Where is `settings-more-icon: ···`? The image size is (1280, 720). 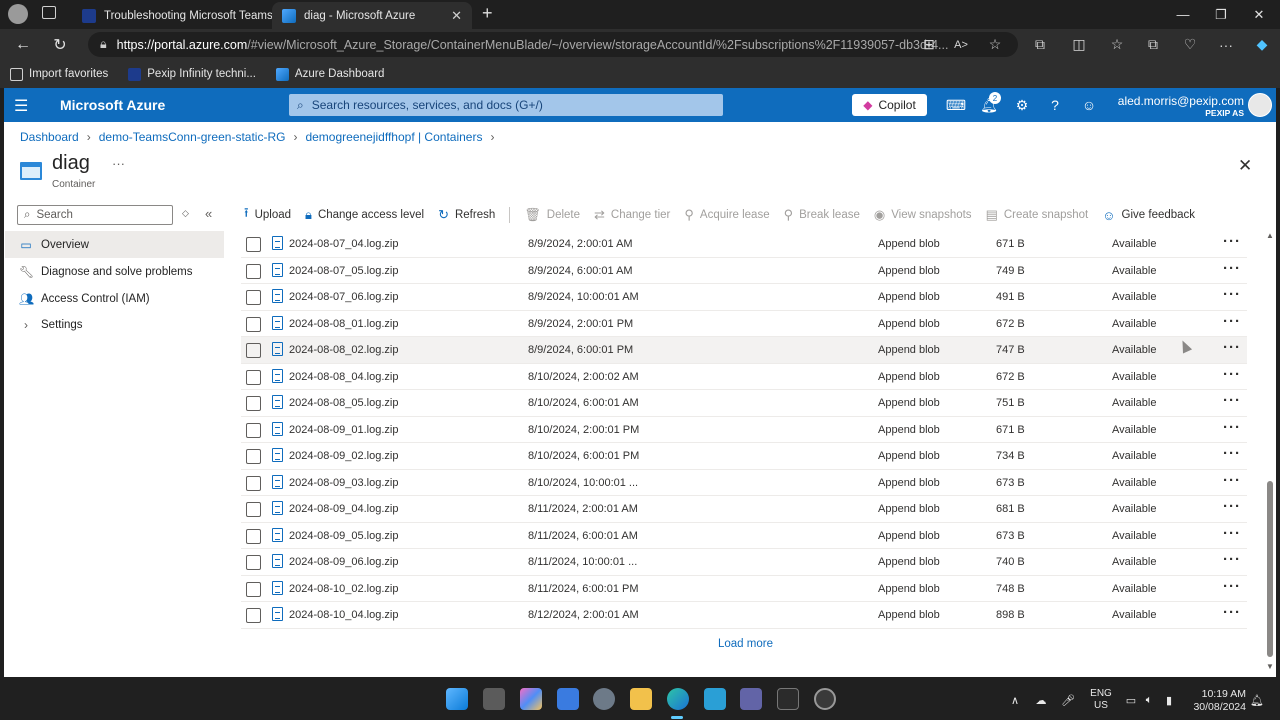 settings-more-icon: ··· is located at coordinates (1226, 44).